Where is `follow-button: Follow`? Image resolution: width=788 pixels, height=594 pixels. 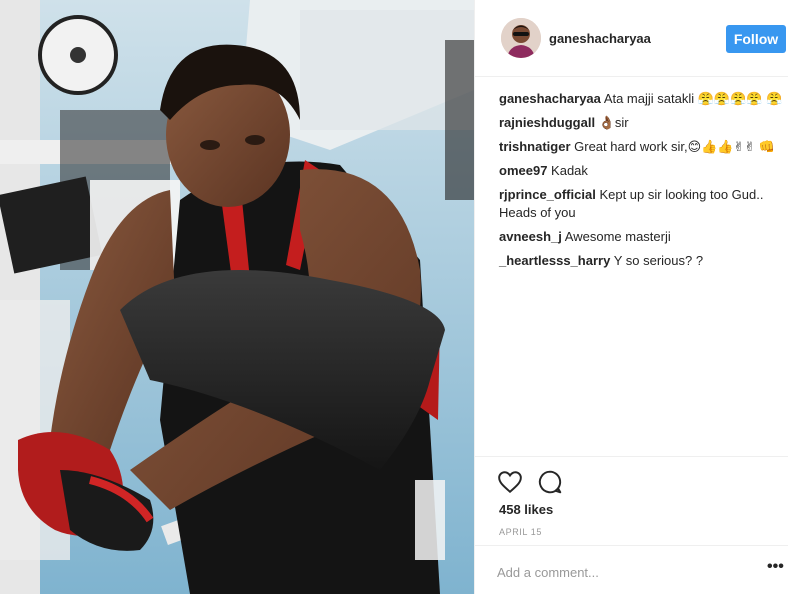 follow-button: Follow is located at coordinates (756, 39).